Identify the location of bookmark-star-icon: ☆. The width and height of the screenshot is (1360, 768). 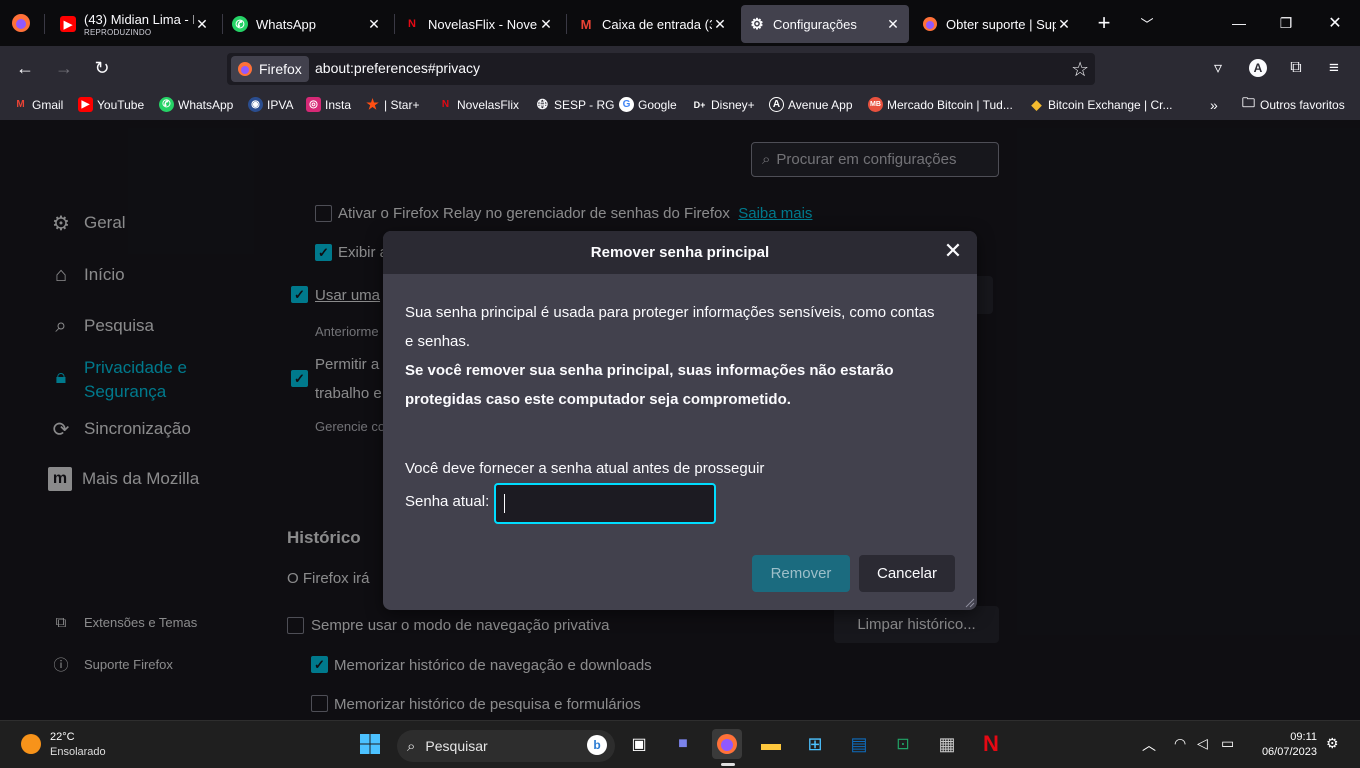
(1080, 69).